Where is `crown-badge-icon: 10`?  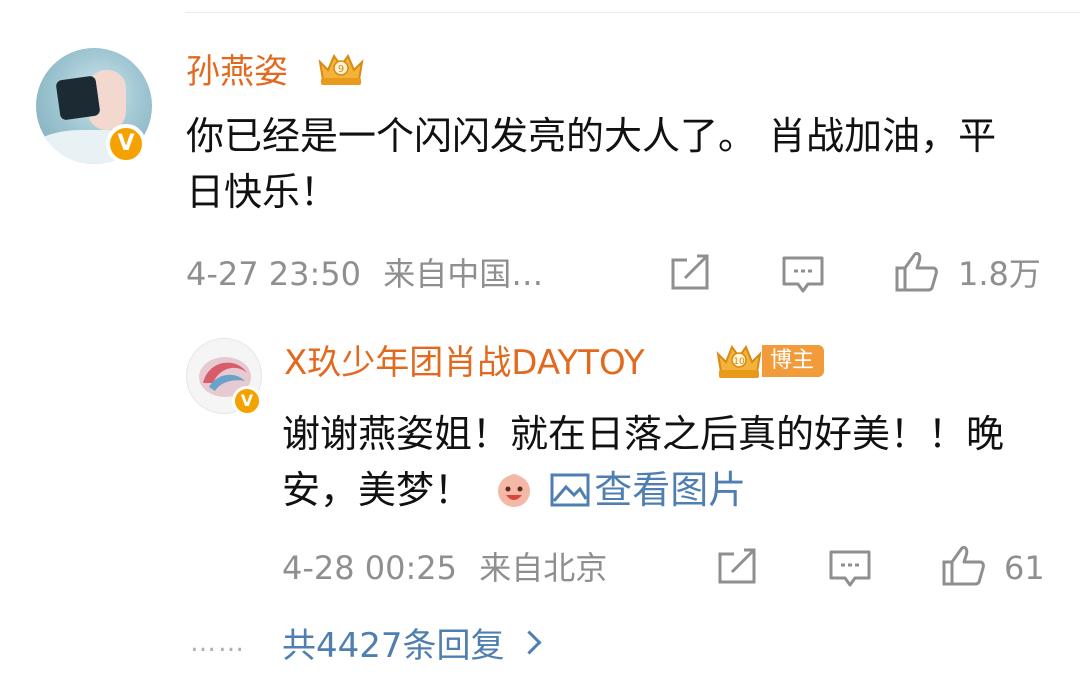
crown-badge-icon: 10 is located at coordinates (739, 361).